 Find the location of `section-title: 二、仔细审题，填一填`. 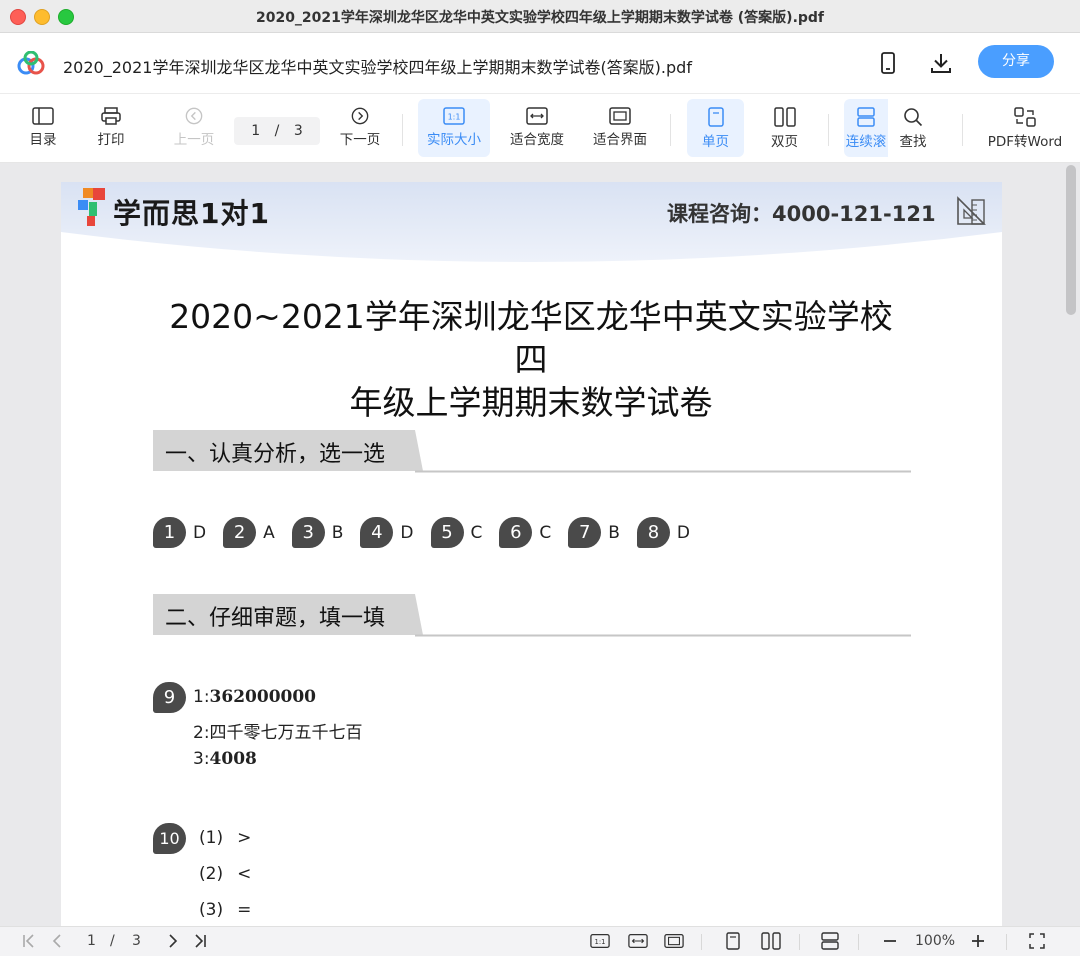

section-title: 二、仔细审题，填一填 is located at coordinates (275, 618).